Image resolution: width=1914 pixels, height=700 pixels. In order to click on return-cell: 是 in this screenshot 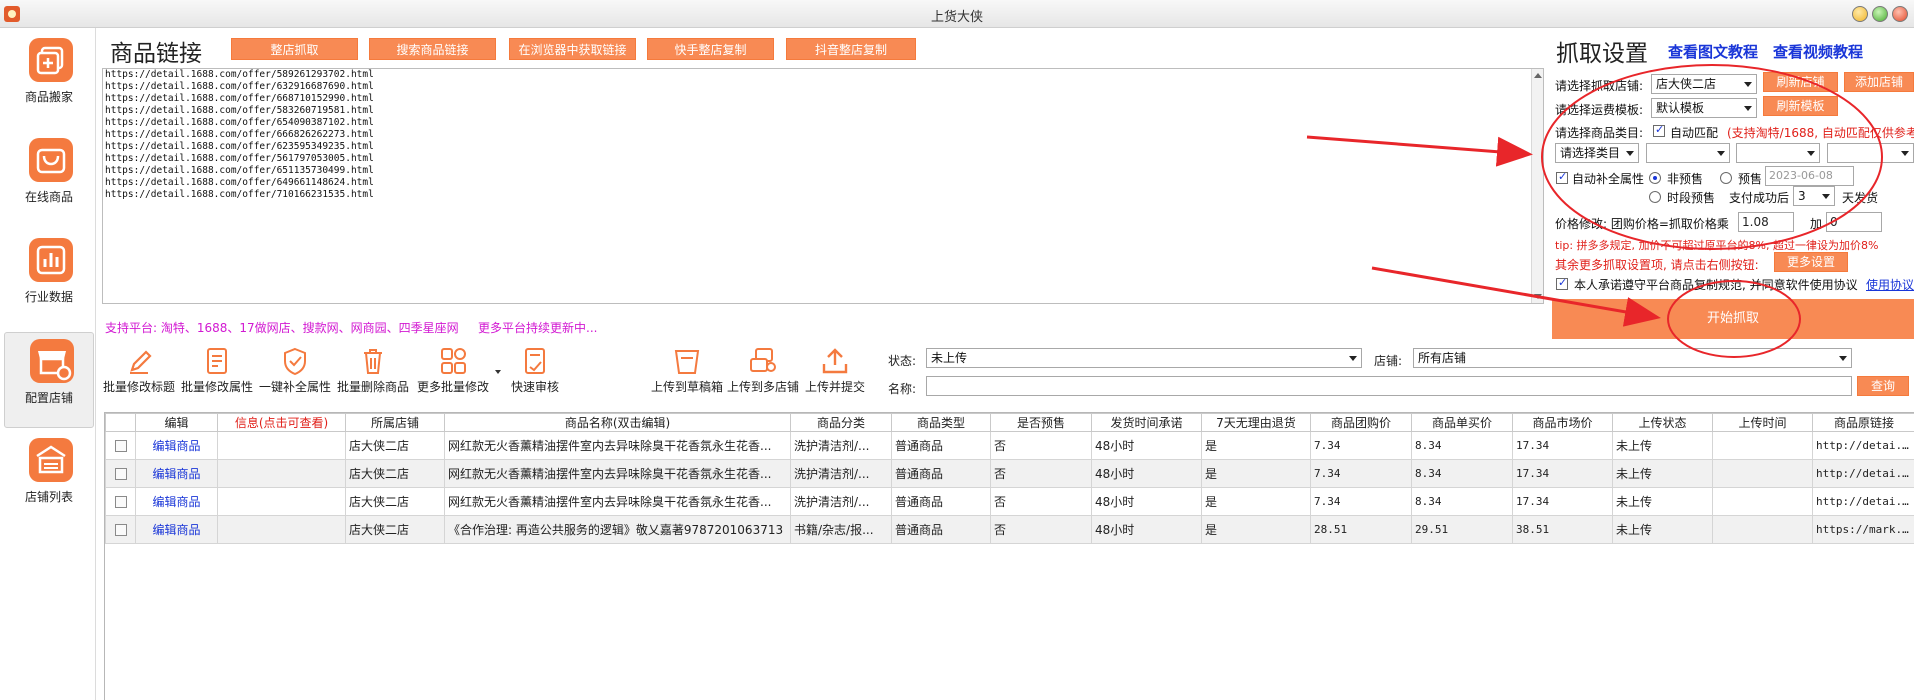, I will do `click(1256, 473)`.